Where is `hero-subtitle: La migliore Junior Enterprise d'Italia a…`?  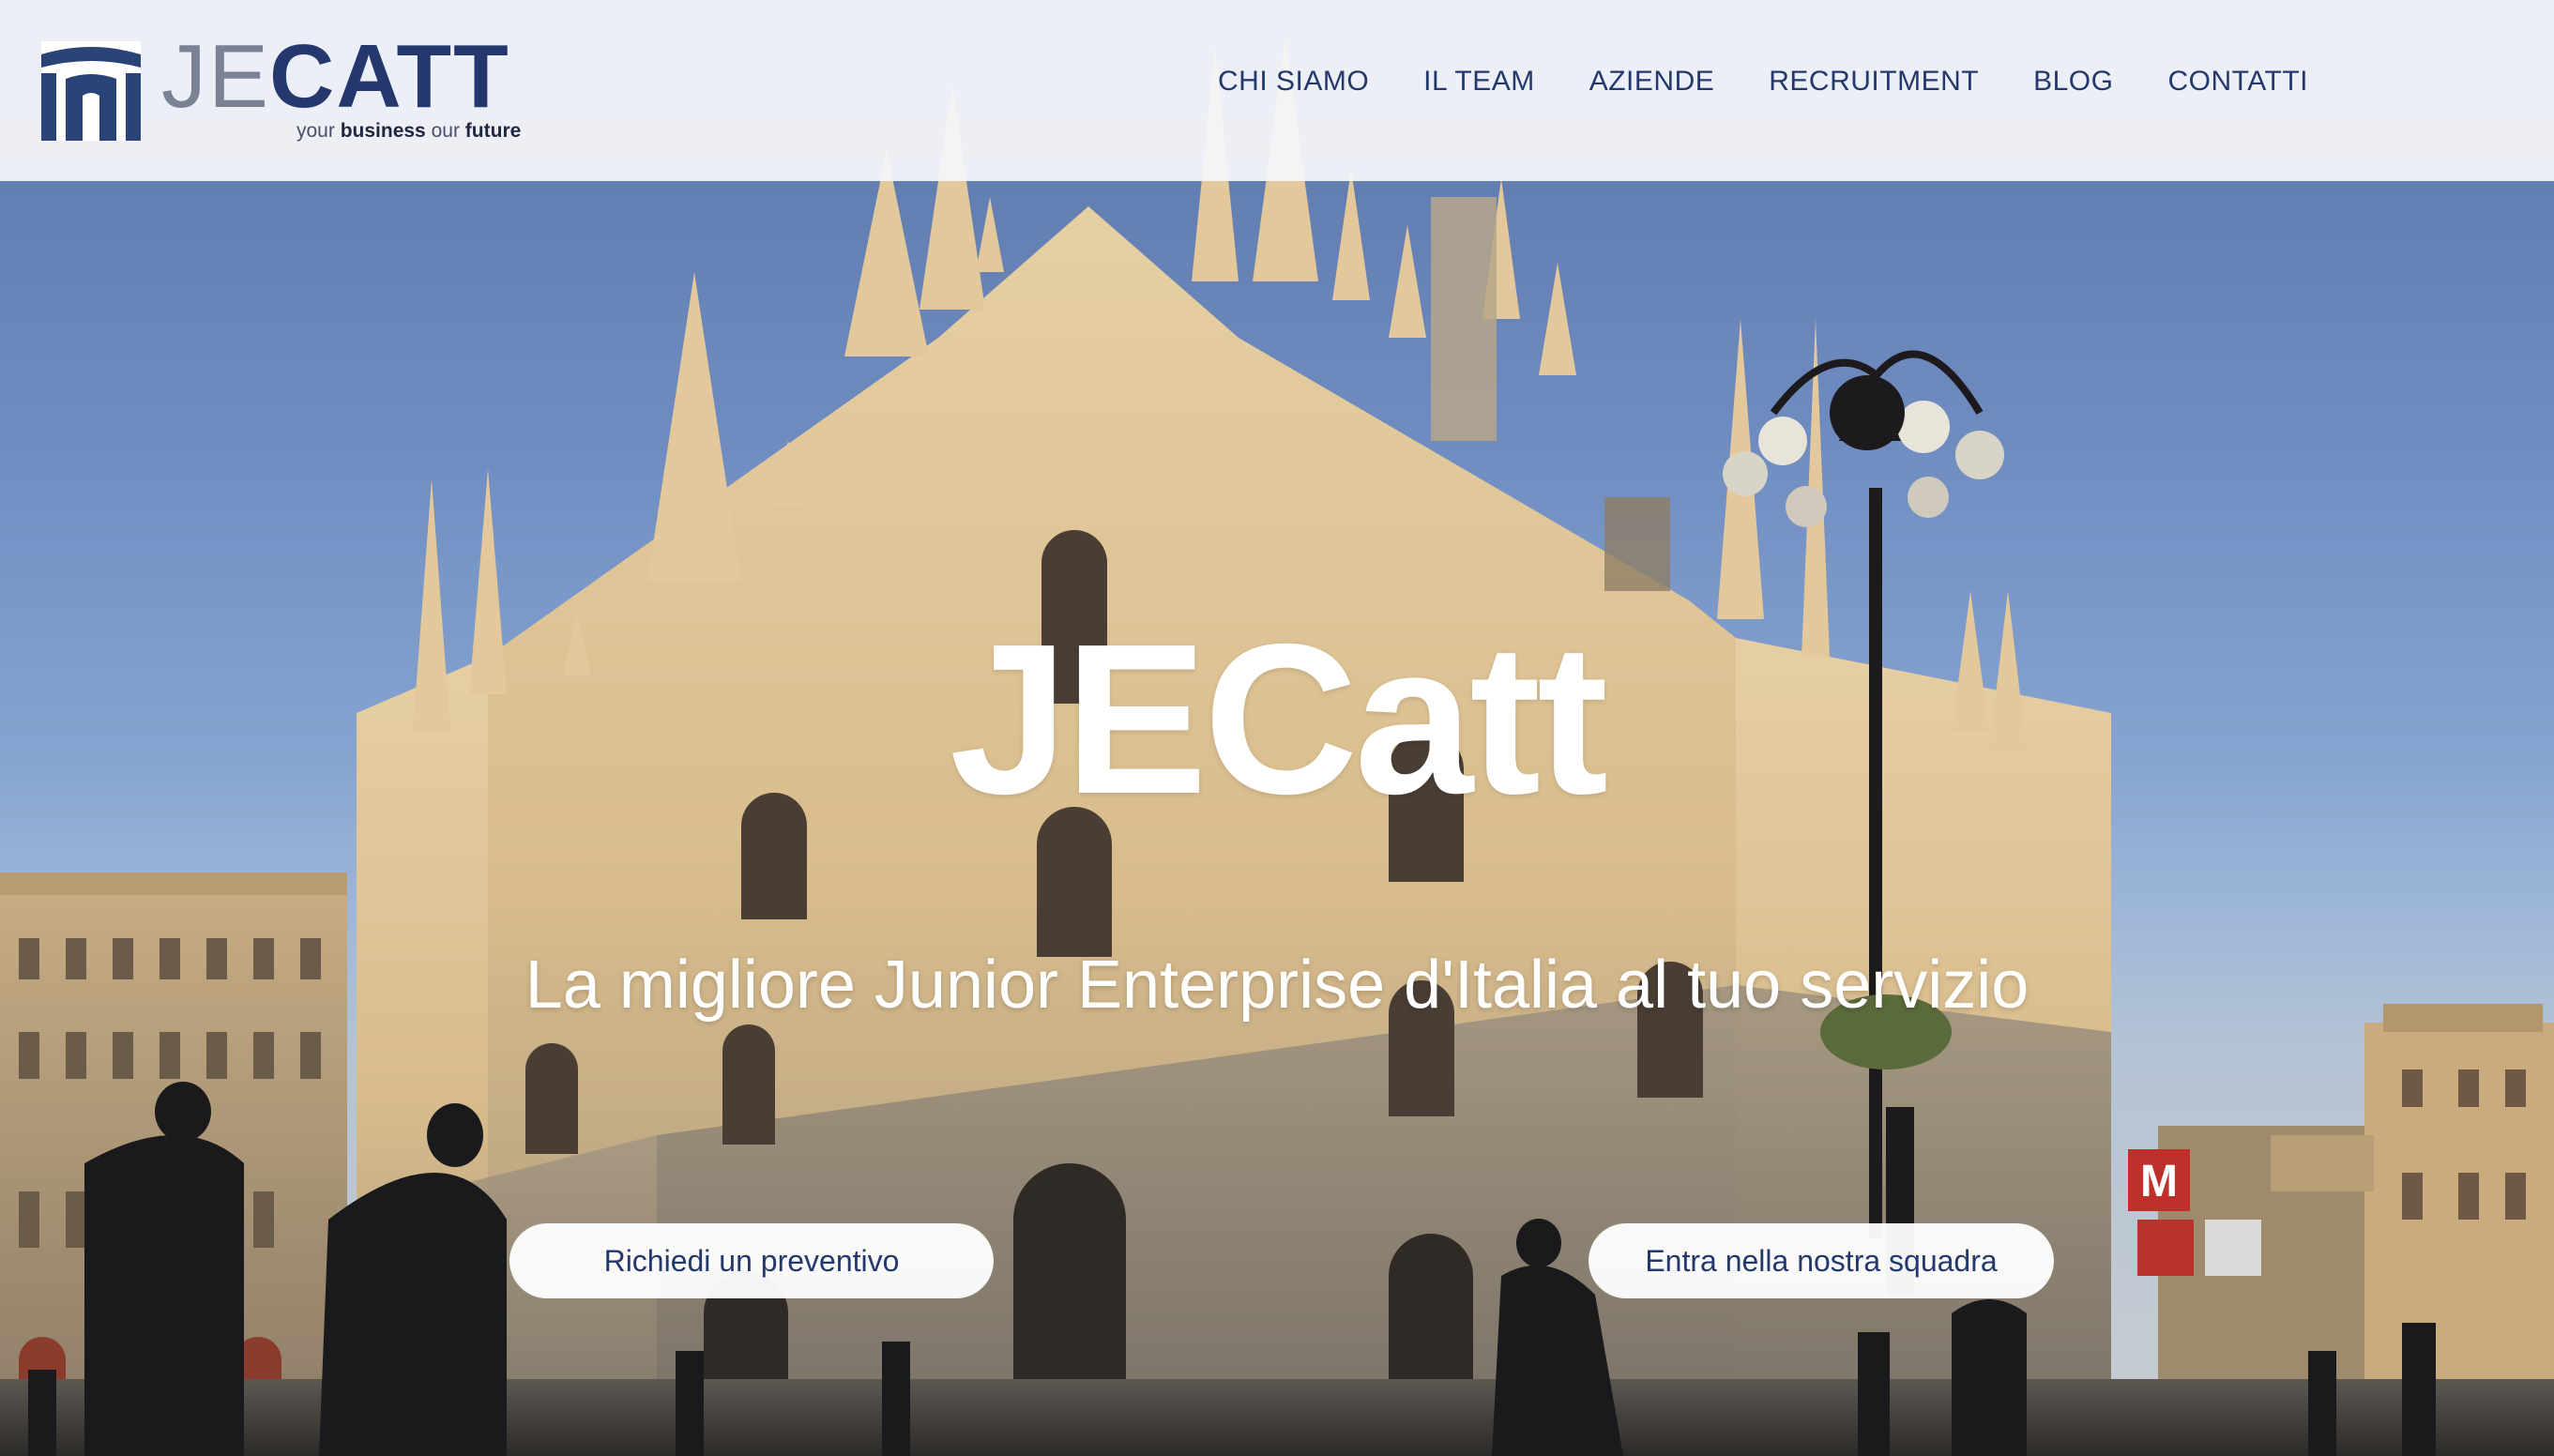 hero-subtitle: La migliore Junior Enterprise d'Italia a… is located at coordinates (1277, 986).